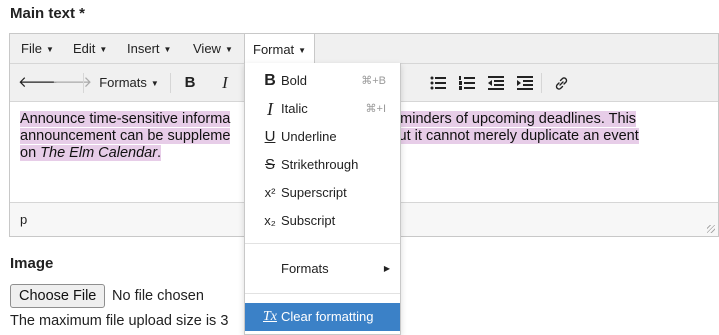  I want to click on format-menu-italic-label: Italic, so click(294, 108).